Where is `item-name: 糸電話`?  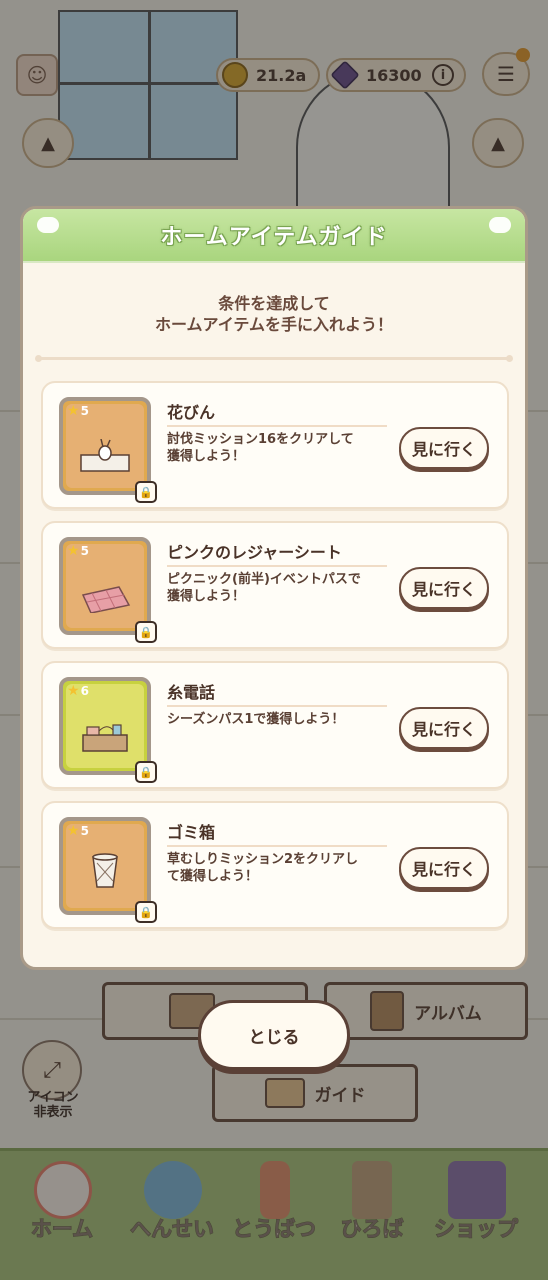 item-name: 糸電話 is located at coordinates (191, 692).